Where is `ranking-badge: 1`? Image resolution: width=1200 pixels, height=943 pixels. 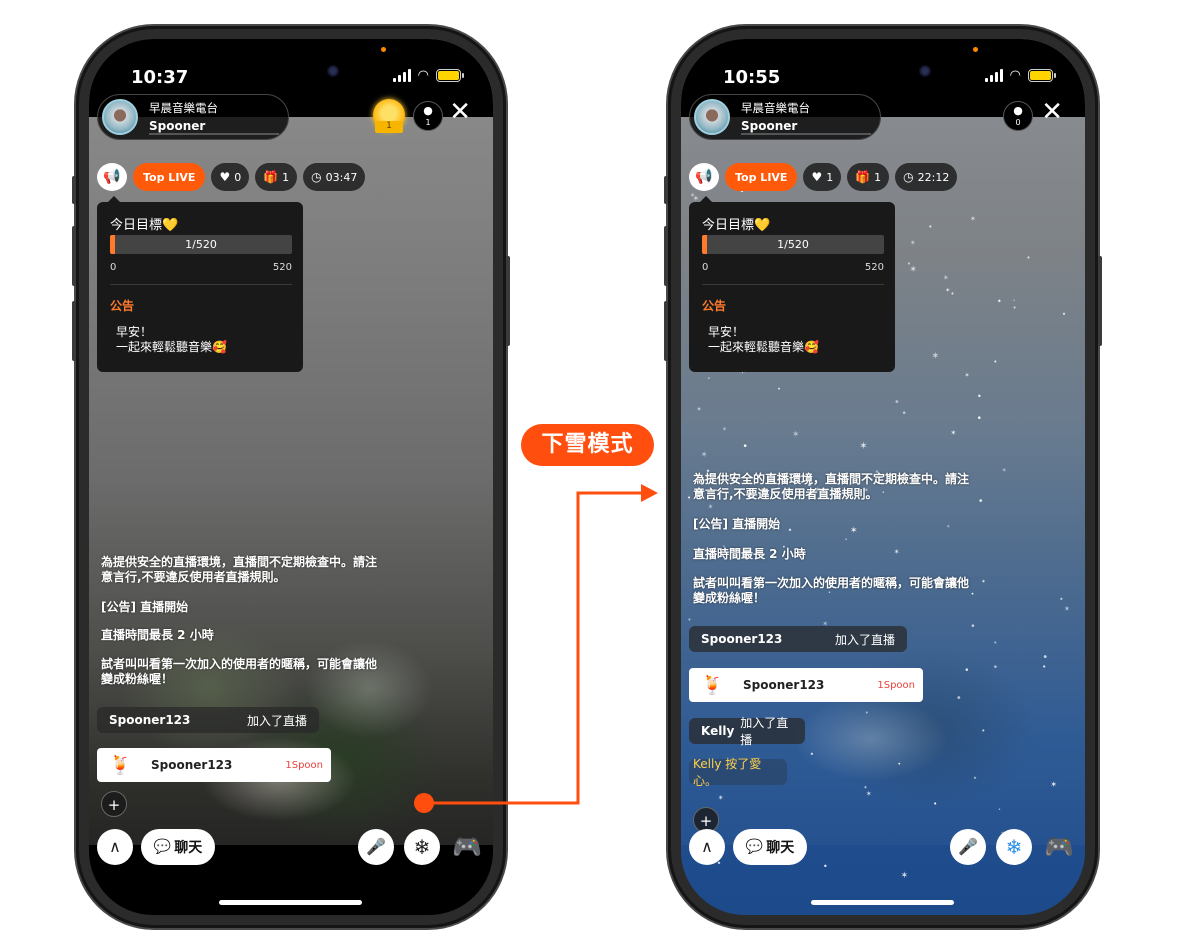
ranking-badge: 1 is located at coordinates (389, 115).